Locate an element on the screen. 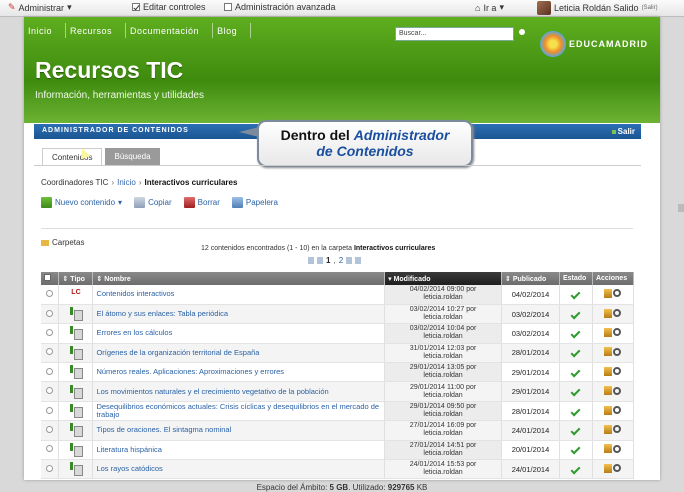 The width and height of the screenshot is (684, 492). user-logout-link: (Salir) is located at coordinates (650, 8).